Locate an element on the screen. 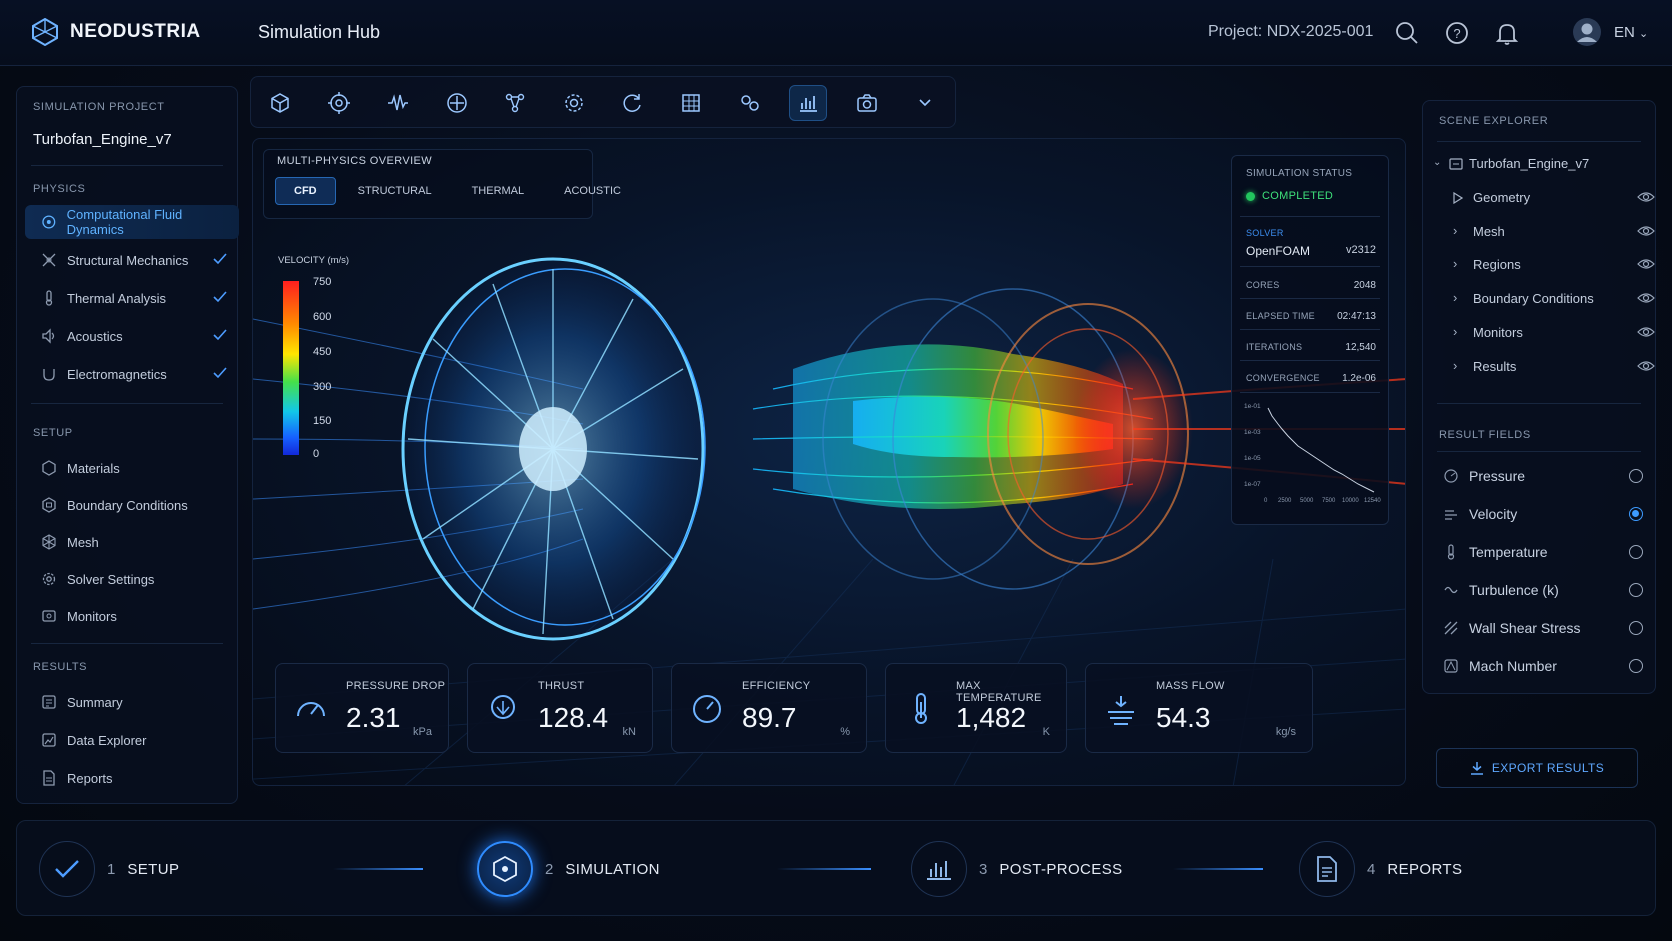  summary-icon is located at coordinates (49, 702).